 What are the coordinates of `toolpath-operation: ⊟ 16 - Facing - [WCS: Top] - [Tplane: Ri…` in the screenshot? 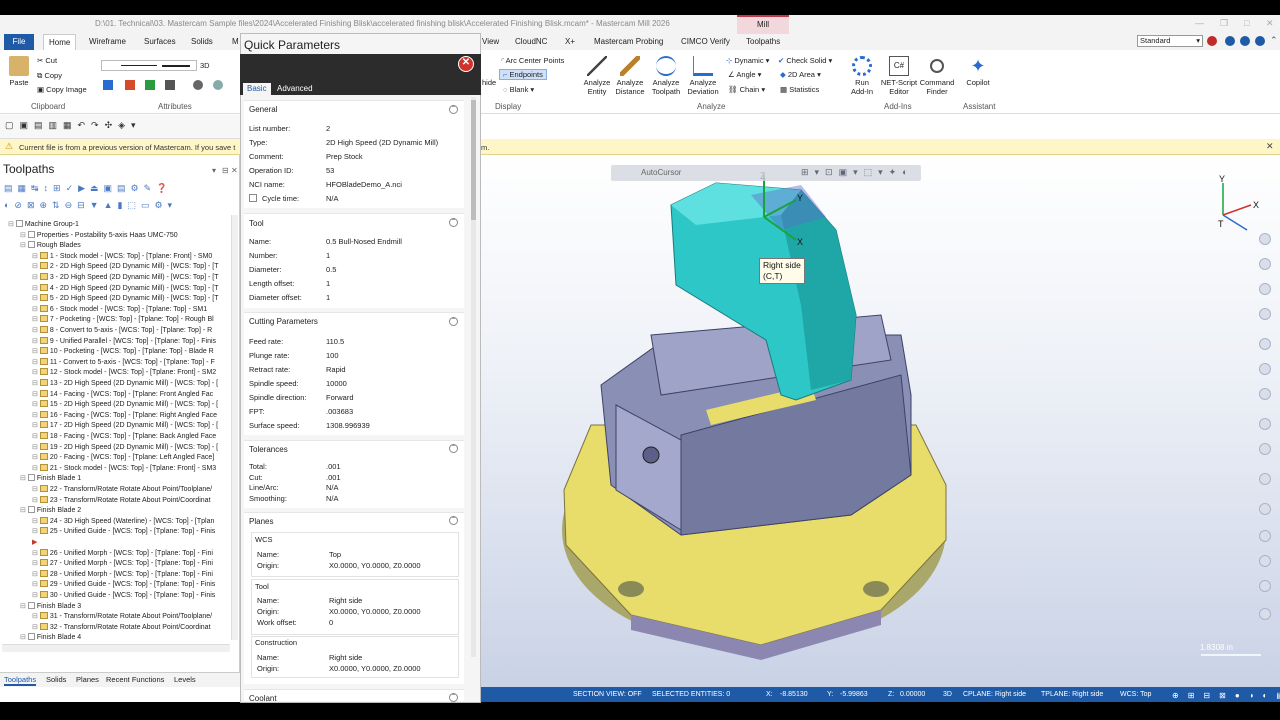 It's located at (131, 415).